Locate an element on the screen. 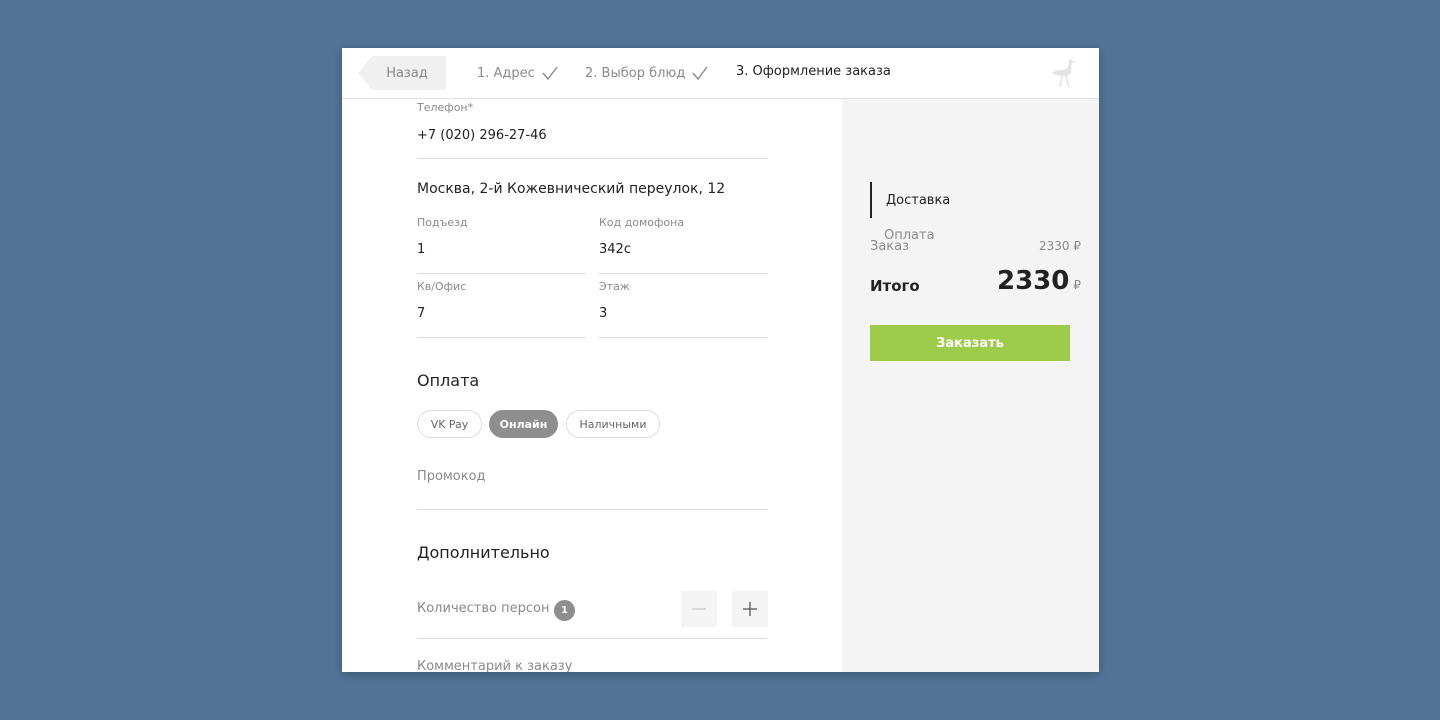 The height and width of the screenshot is (720, 1440). decrease-persons-button is located at coordinates (699, 609).